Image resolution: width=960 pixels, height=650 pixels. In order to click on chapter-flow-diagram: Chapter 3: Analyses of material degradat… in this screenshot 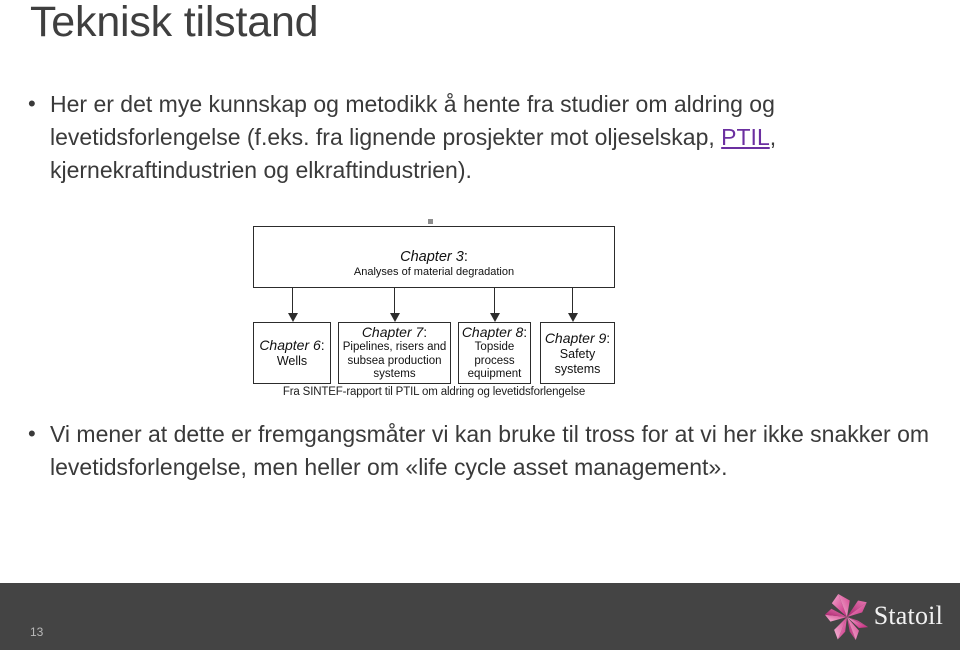, I will do `click(434, 307)`.